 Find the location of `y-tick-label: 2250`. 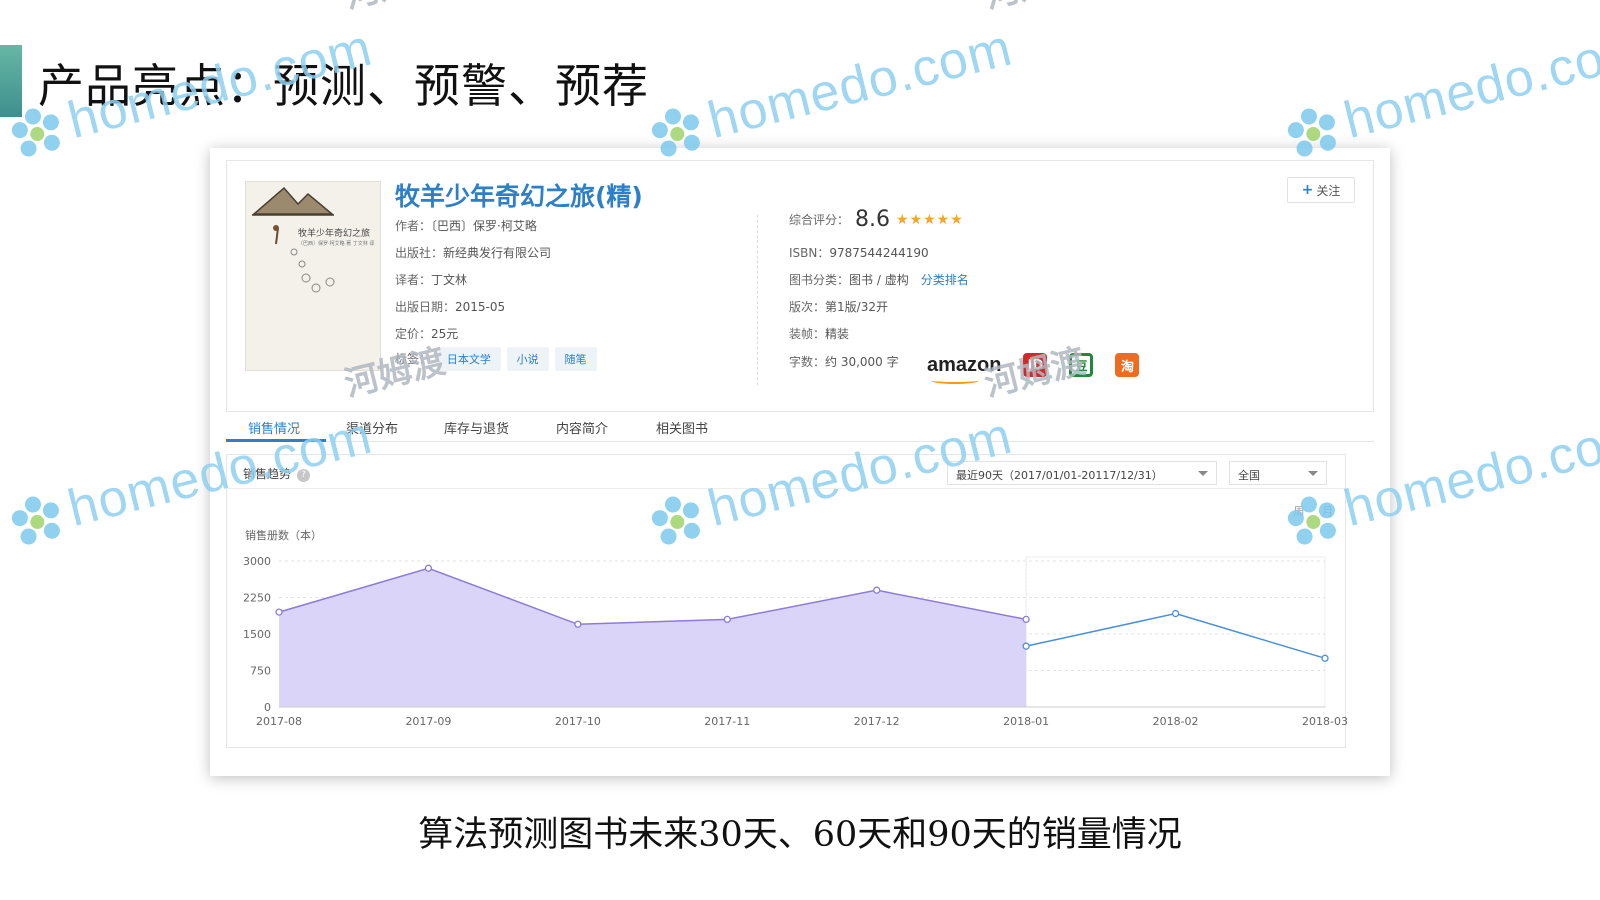

y-tick-label: 2250 is located at coordinates (257, 598).